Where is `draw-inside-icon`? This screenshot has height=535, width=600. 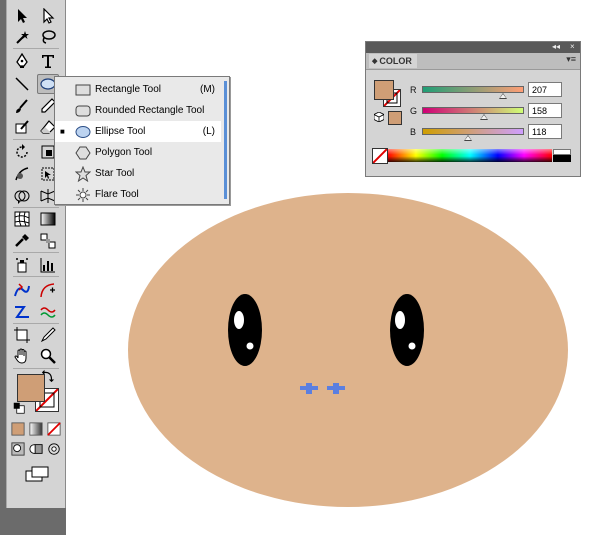 draw-inside-icon is located at coordinates (54, 449).